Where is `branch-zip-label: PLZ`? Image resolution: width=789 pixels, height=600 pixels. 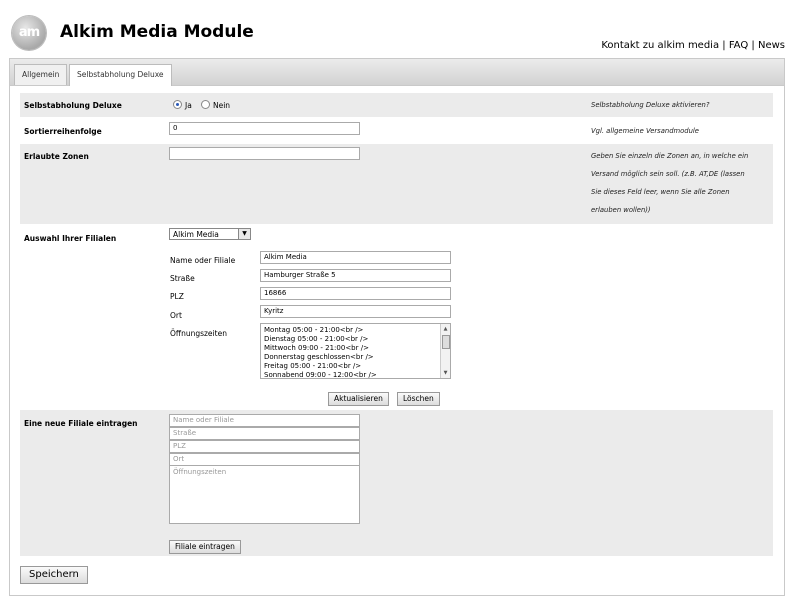
branch-zip-label: PLZ is located at coordinates (177, 296).